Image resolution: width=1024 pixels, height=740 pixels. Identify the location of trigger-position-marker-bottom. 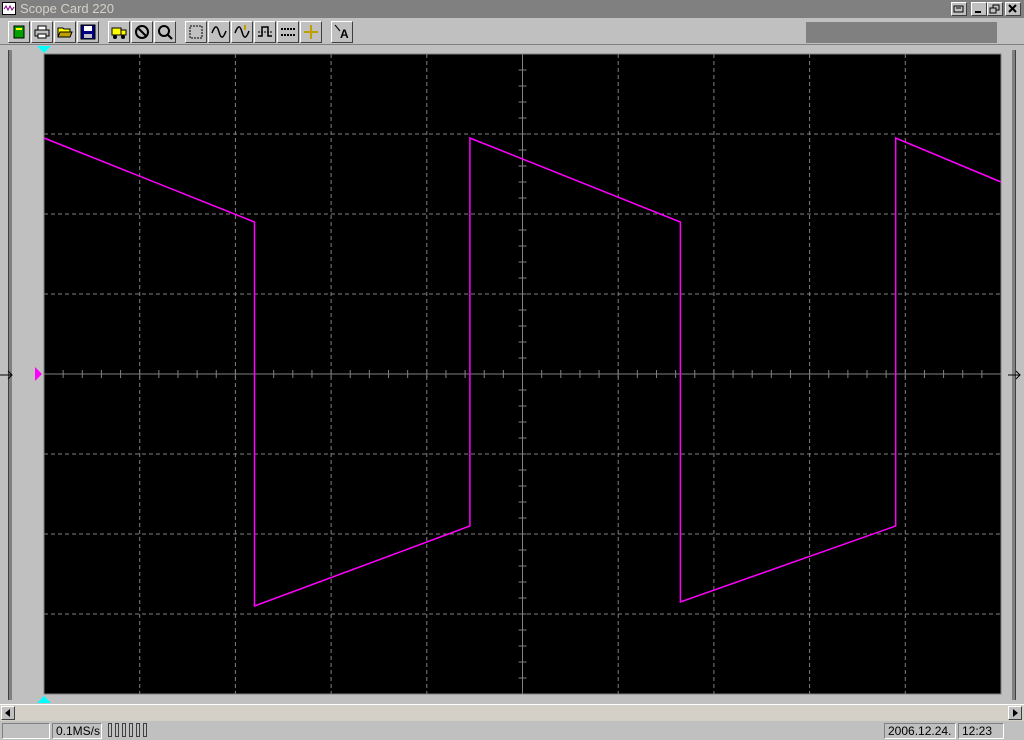
(44, 699).